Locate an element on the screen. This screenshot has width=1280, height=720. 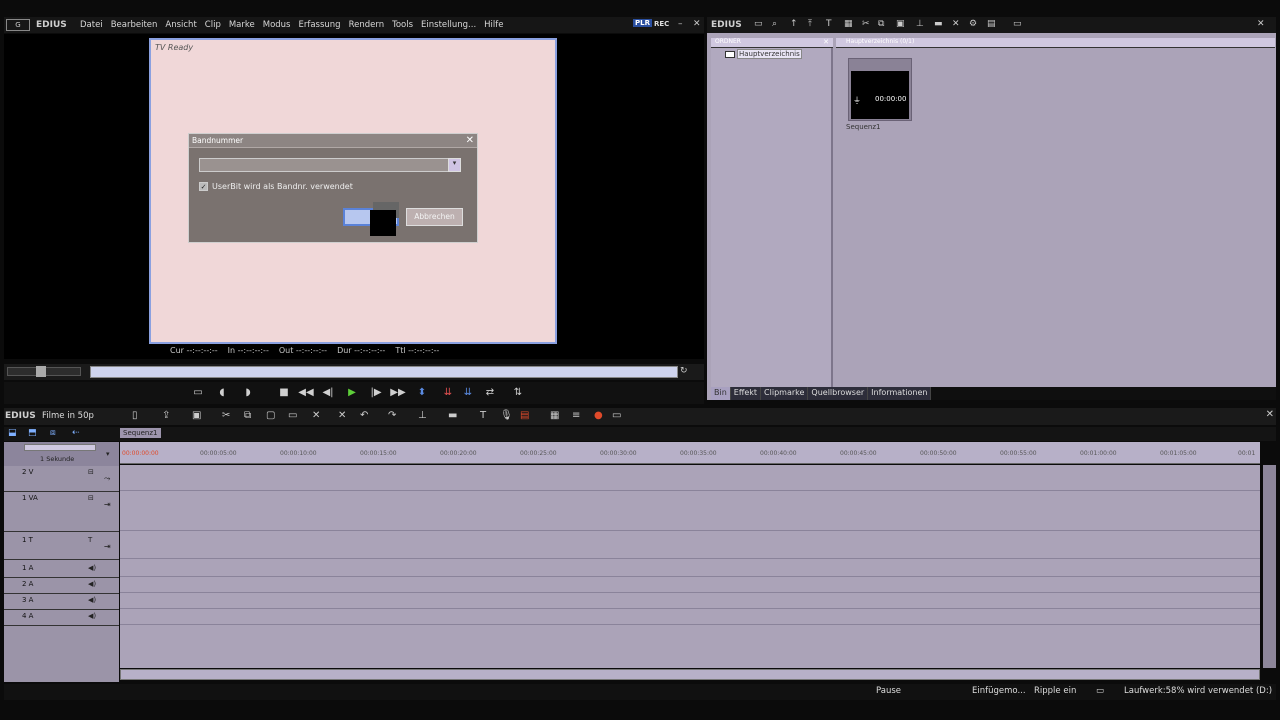
track-lane-1va is located at coordinates (690, 511).